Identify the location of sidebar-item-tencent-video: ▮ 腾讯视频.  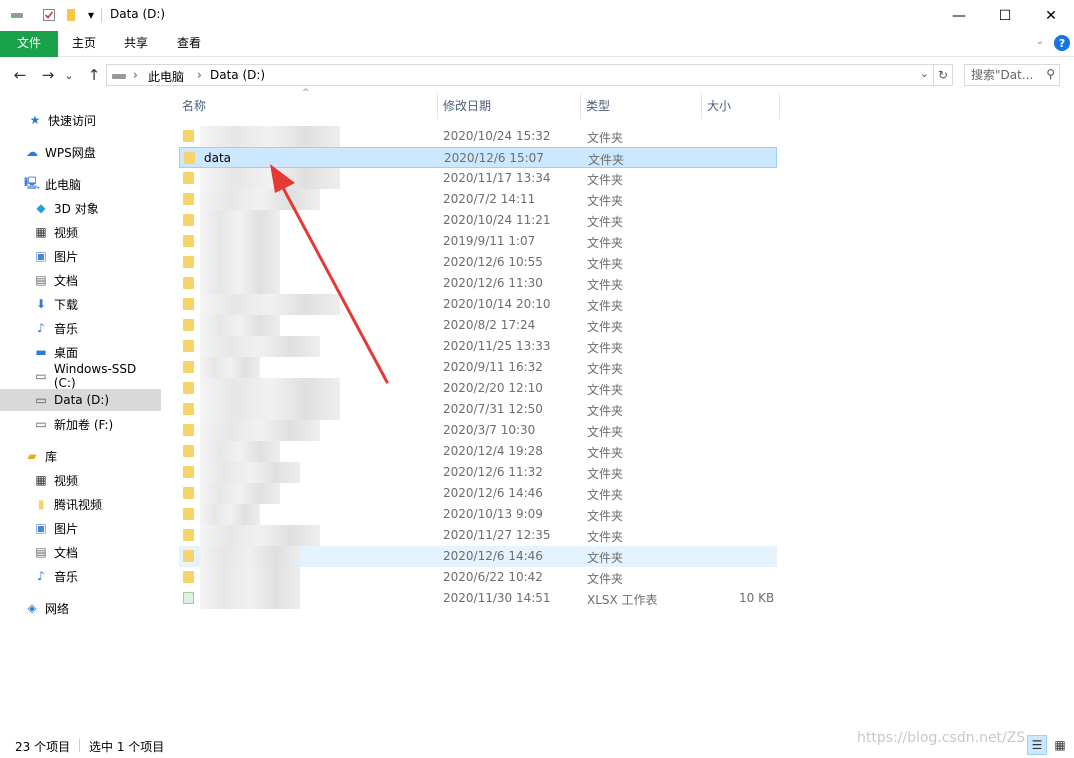
(80, 504).